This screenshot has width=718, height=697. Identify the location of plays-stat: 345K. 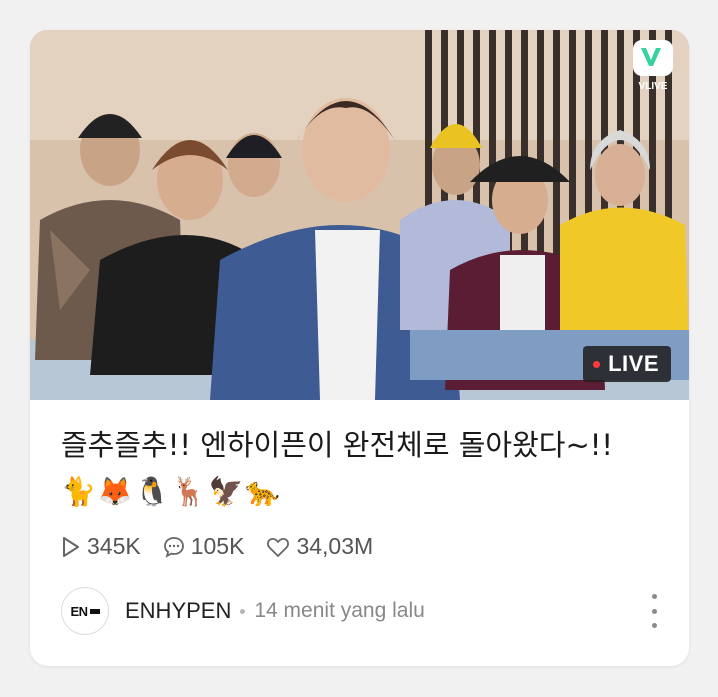
(101, 546).